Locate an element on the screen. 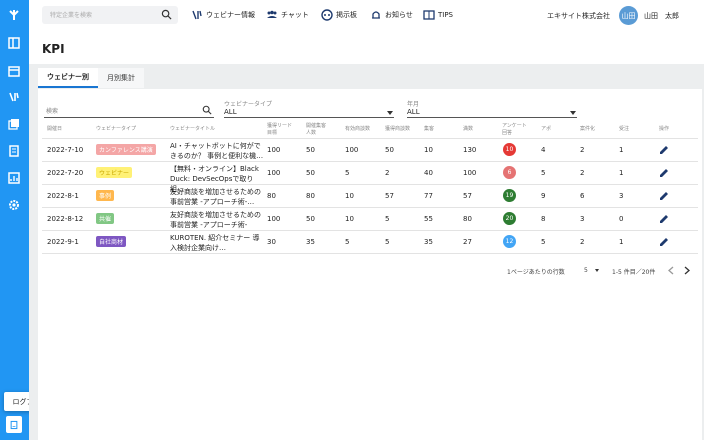 This screenshot has height=440, width=704. col-header: 満数 is located at coordinates (468, 129).